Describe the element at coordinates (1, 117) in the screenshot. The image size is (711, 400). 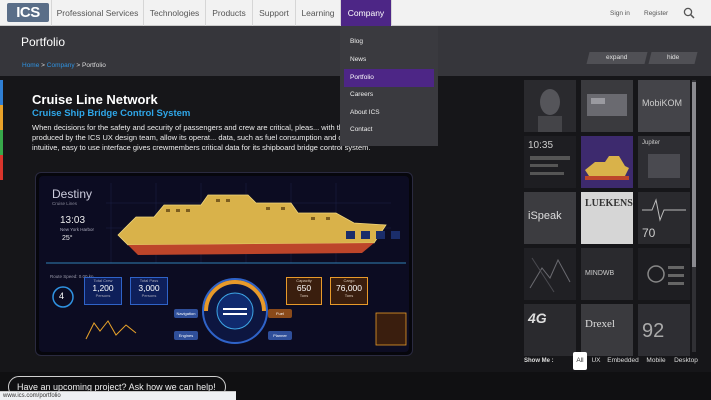
I see `side-accent-orange` at that location.